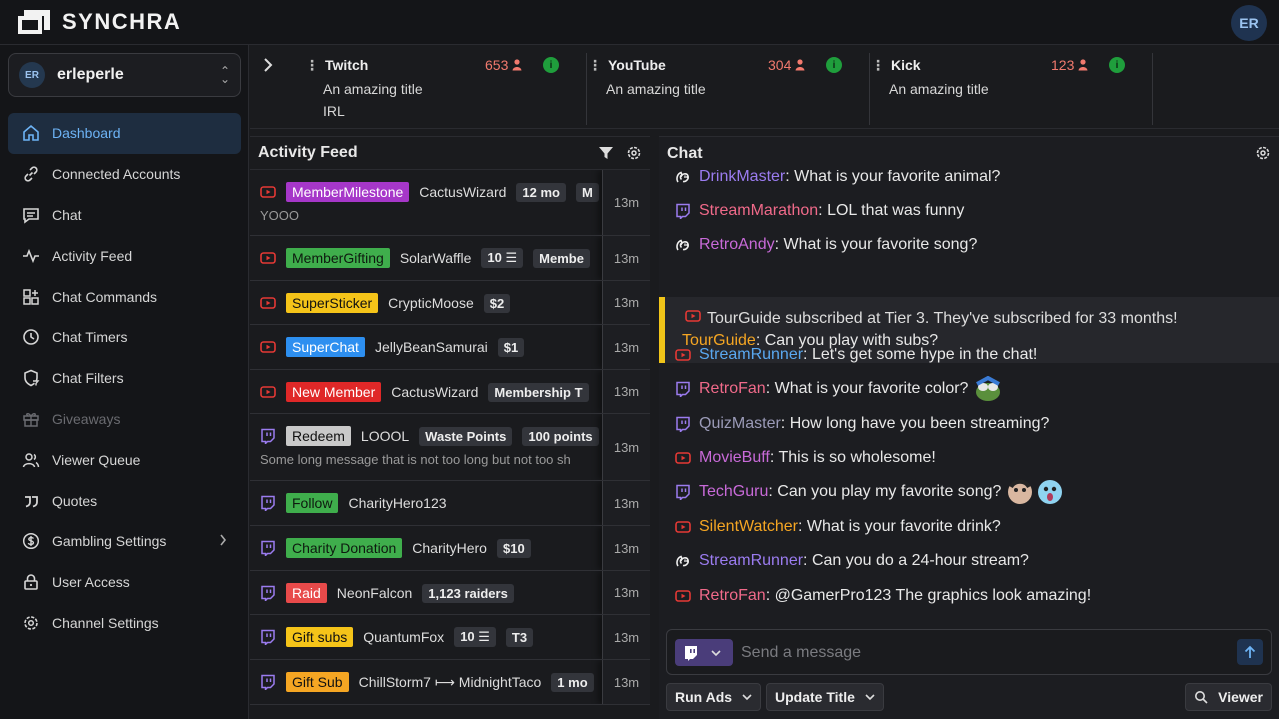  I want to click on sidebar-item-label: Connected Accounts, so click(116, 174).